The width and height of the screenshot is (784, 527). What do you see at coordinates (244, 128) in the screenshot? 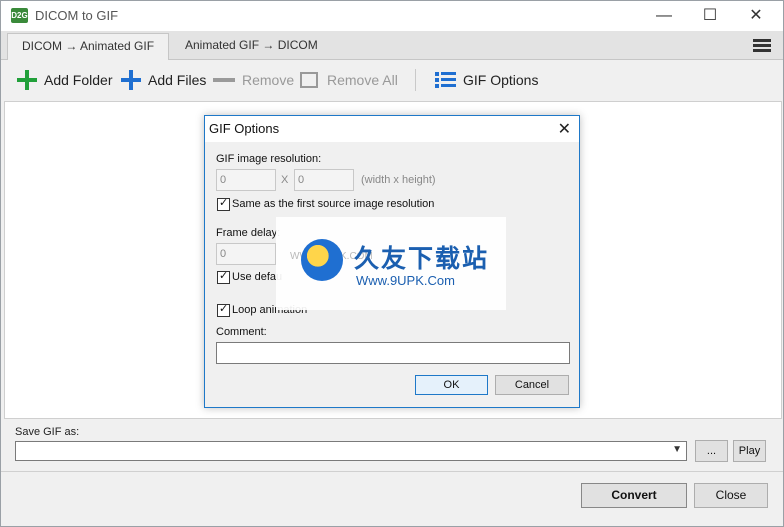
I see `dialog-title: GIF Options` at bounding box center [244, 128].